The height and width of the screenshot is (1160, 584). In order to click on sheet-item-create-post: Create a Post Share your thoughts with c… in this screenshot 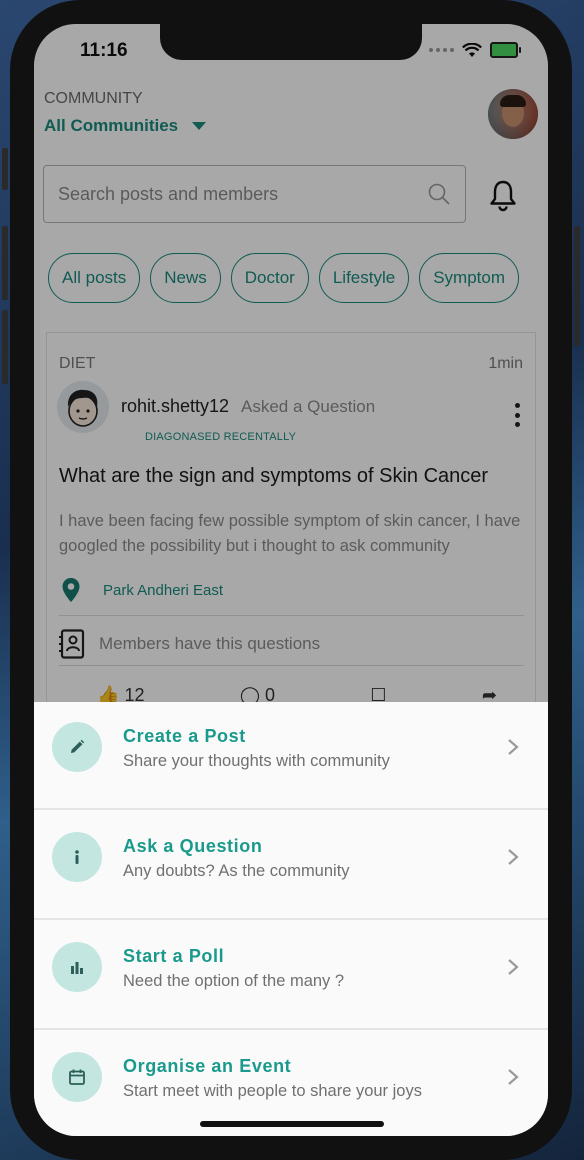, I will do `click(291, 756)`.